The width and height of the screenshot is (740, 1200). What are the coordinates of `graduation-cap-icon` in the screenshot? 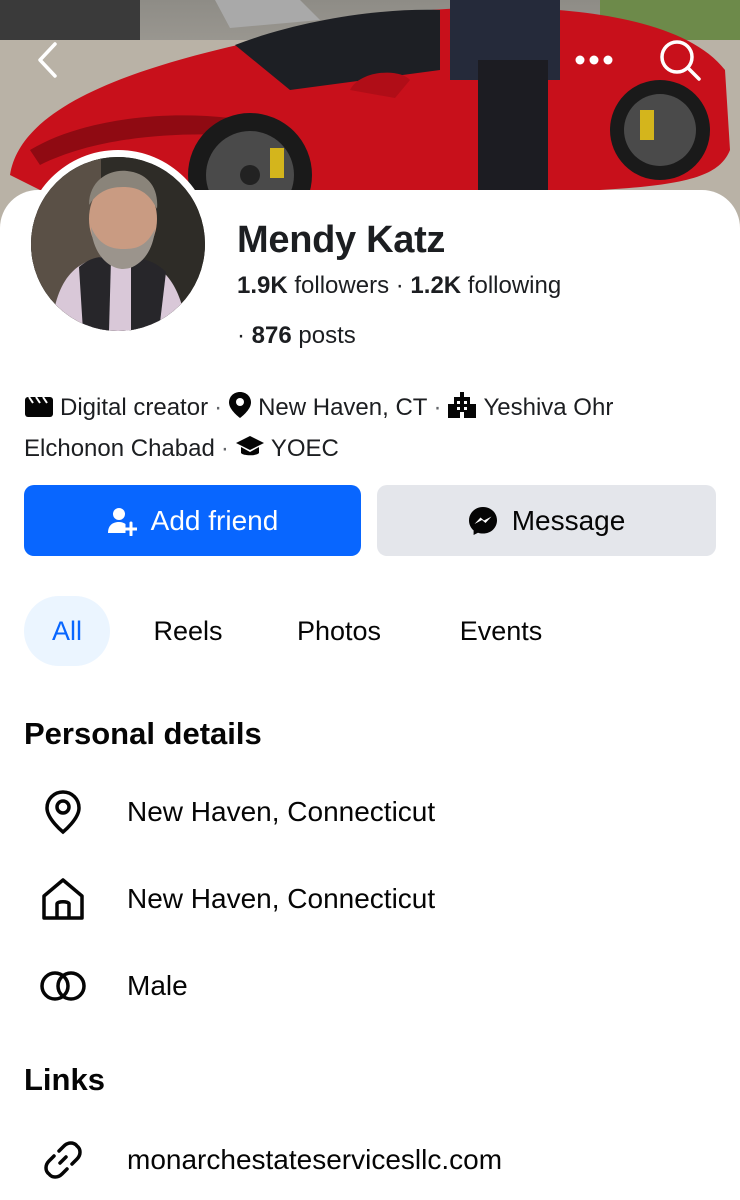 It's located at (250, 452).